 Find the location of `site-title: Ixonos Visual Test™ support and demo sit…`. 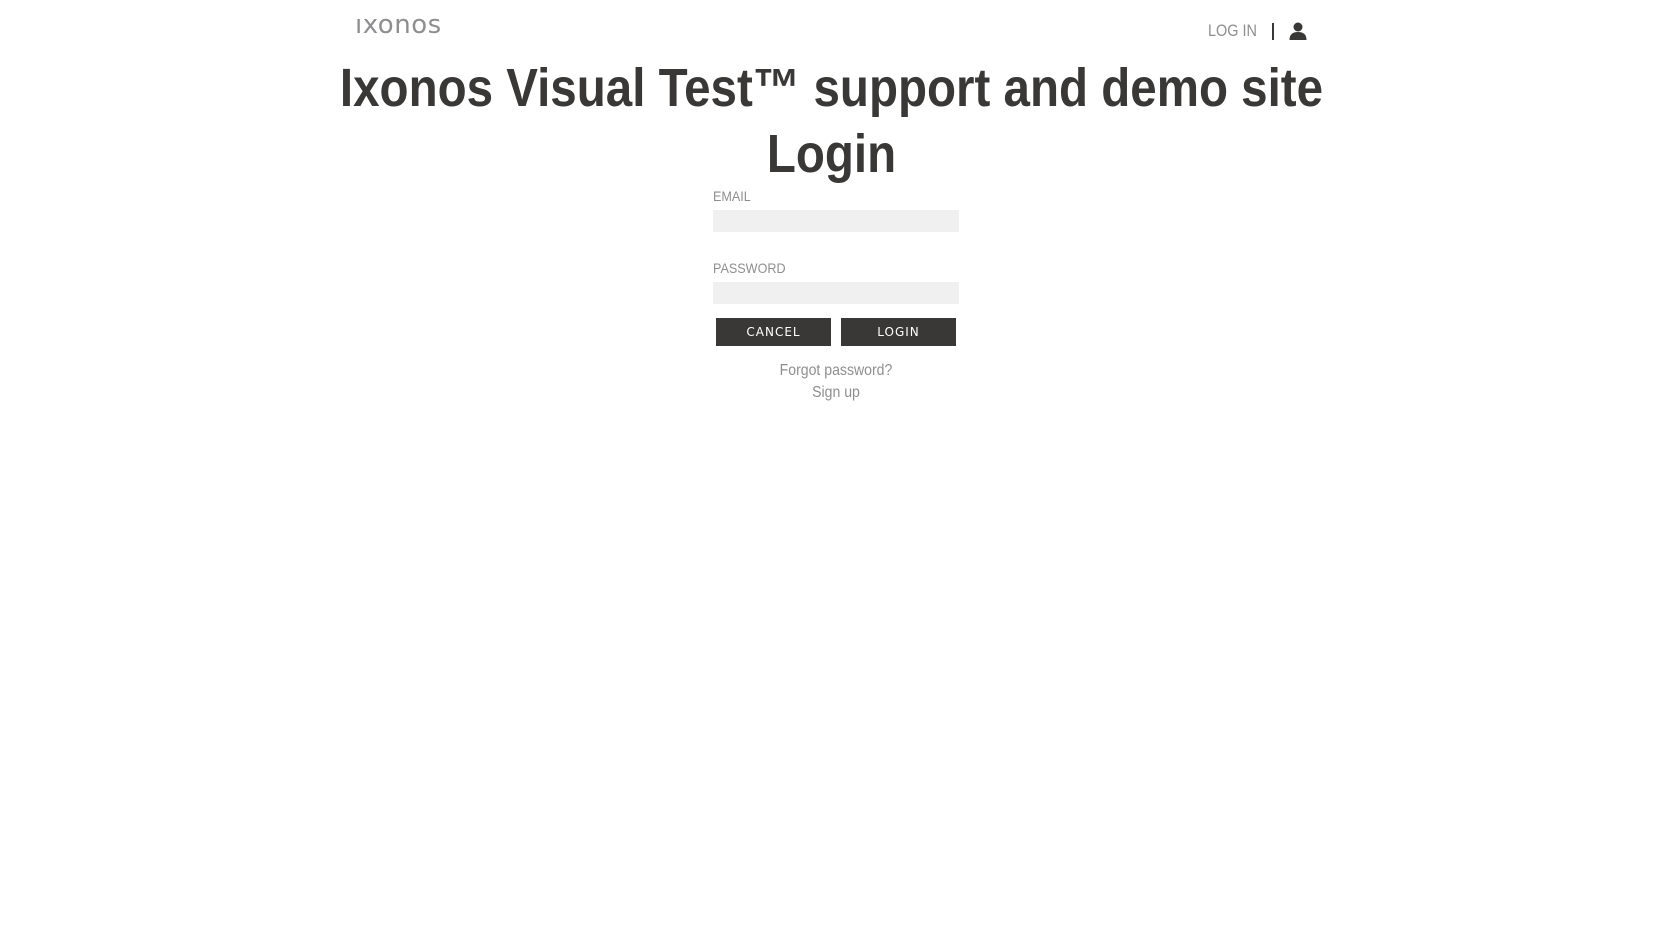

site-title: Ixonos Visual Test™ support and demo sit… is located at coordinates (831, 88).